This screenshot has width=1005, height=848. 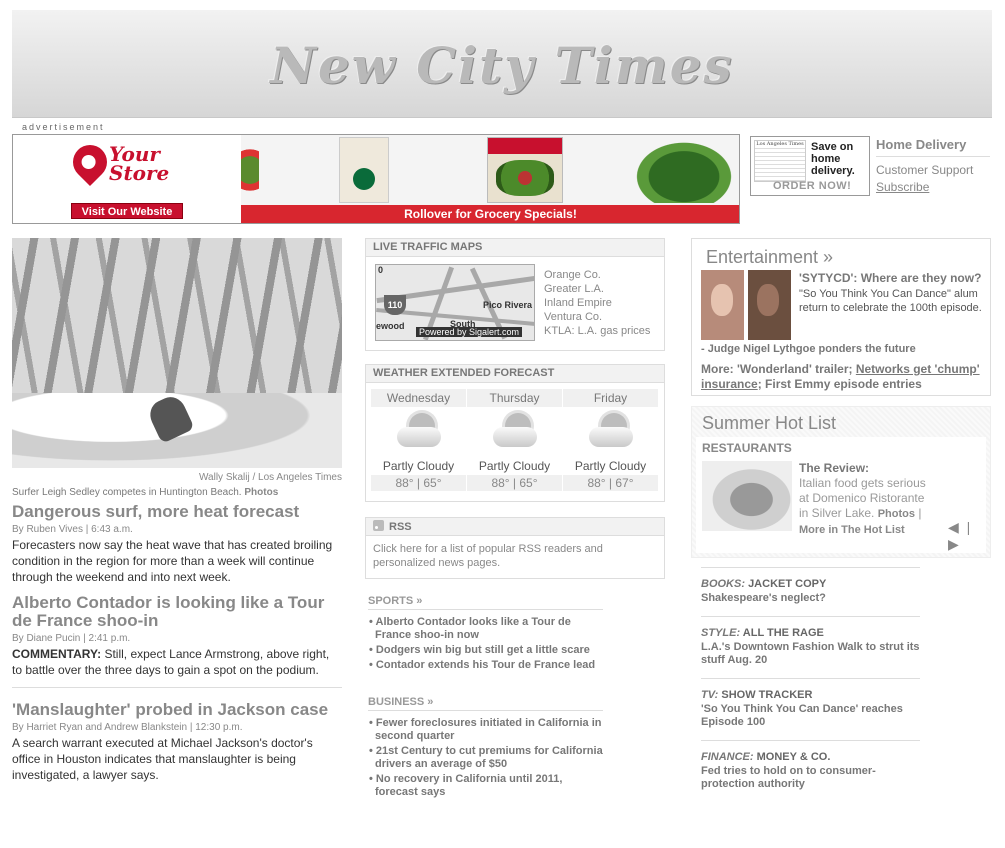 I want to click on feature-kicker: STYLE: ALL THE RAGE, so click(x=810, y=633).